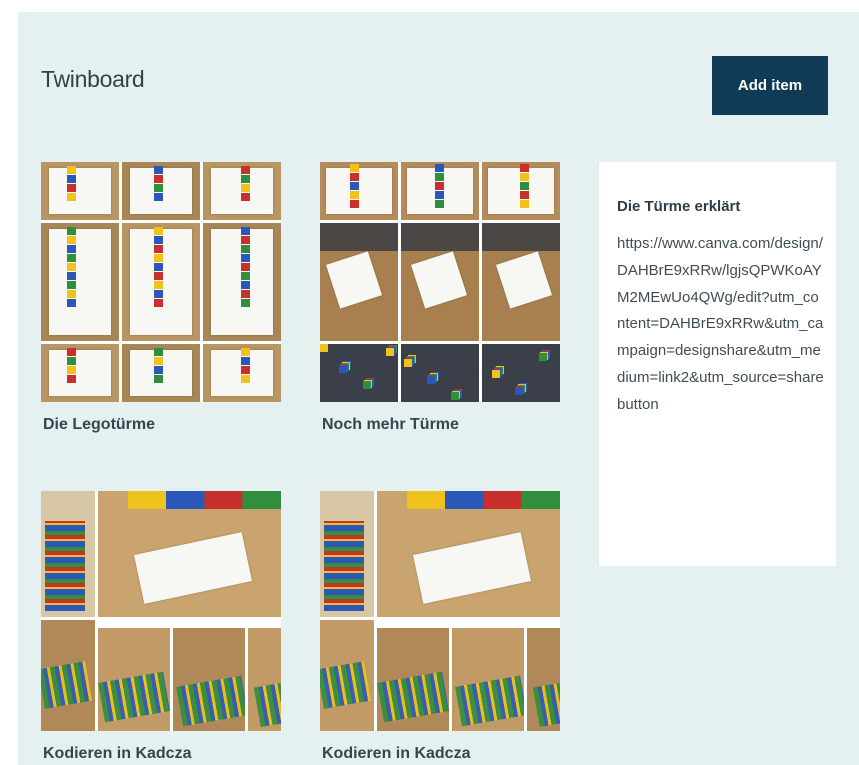  I want to click on card-caption: Noch mehr Türme, so click(390, 424).